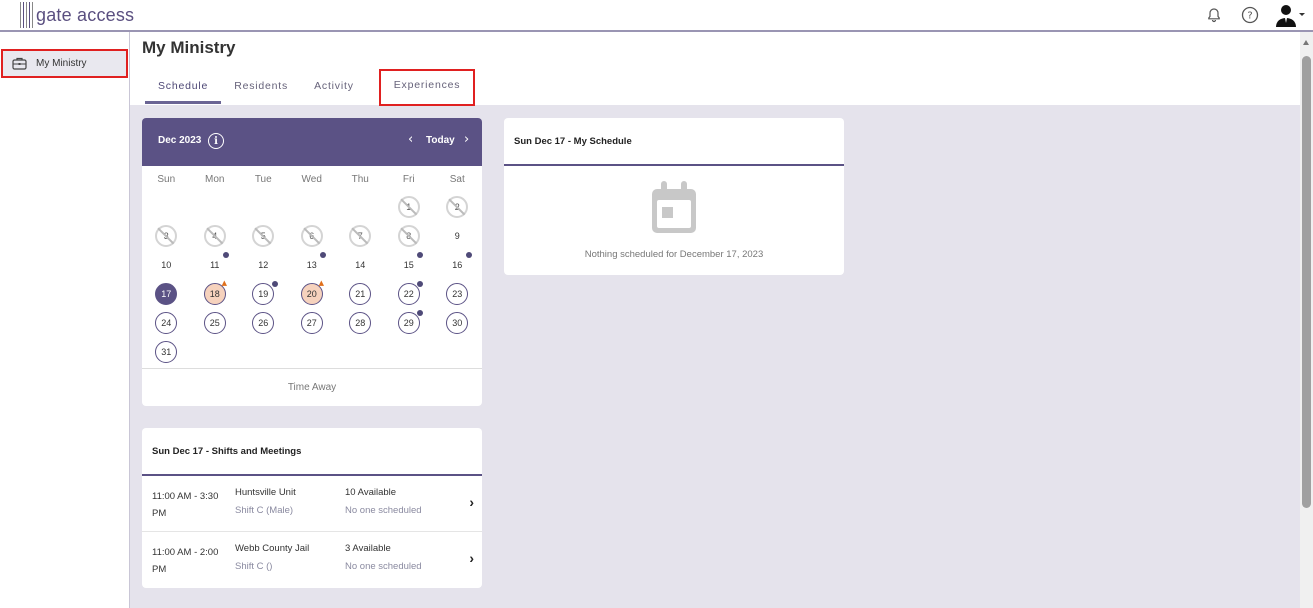 Image resolution: width=1313 pixels, height=608 pixels. I want to click on day-number: 1, so click(408, 206).